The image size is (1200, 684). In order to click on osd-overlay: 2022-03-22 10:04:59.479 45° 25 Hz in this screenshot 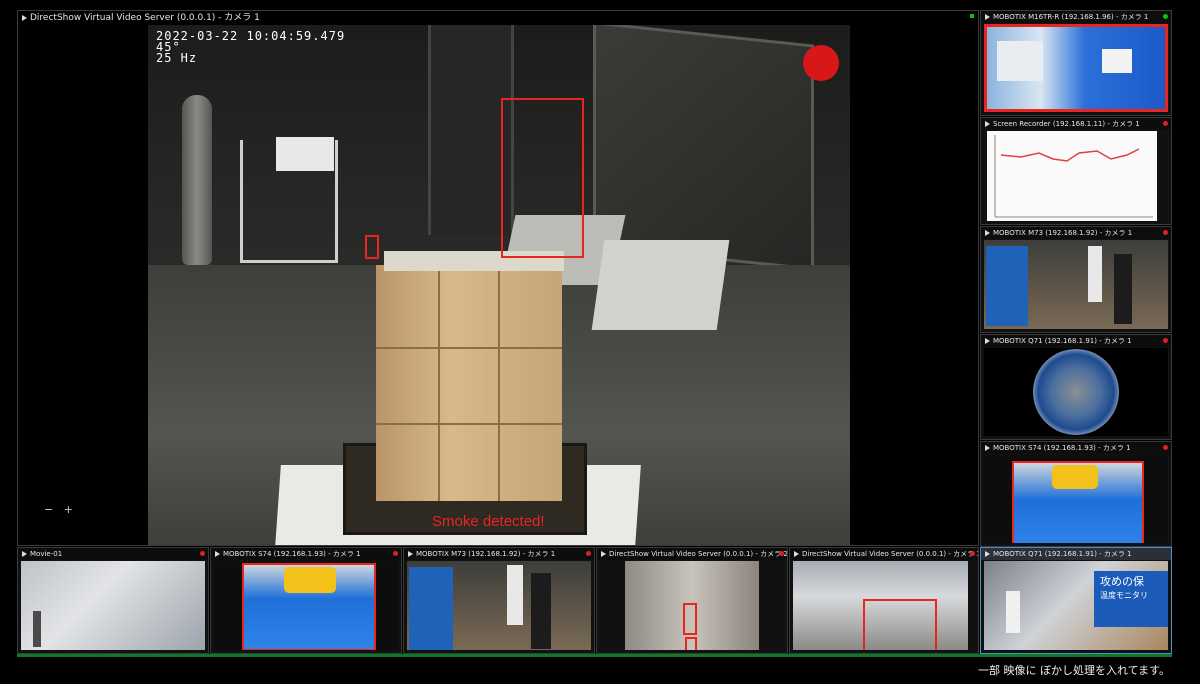, I will do `click(251, 47)`.